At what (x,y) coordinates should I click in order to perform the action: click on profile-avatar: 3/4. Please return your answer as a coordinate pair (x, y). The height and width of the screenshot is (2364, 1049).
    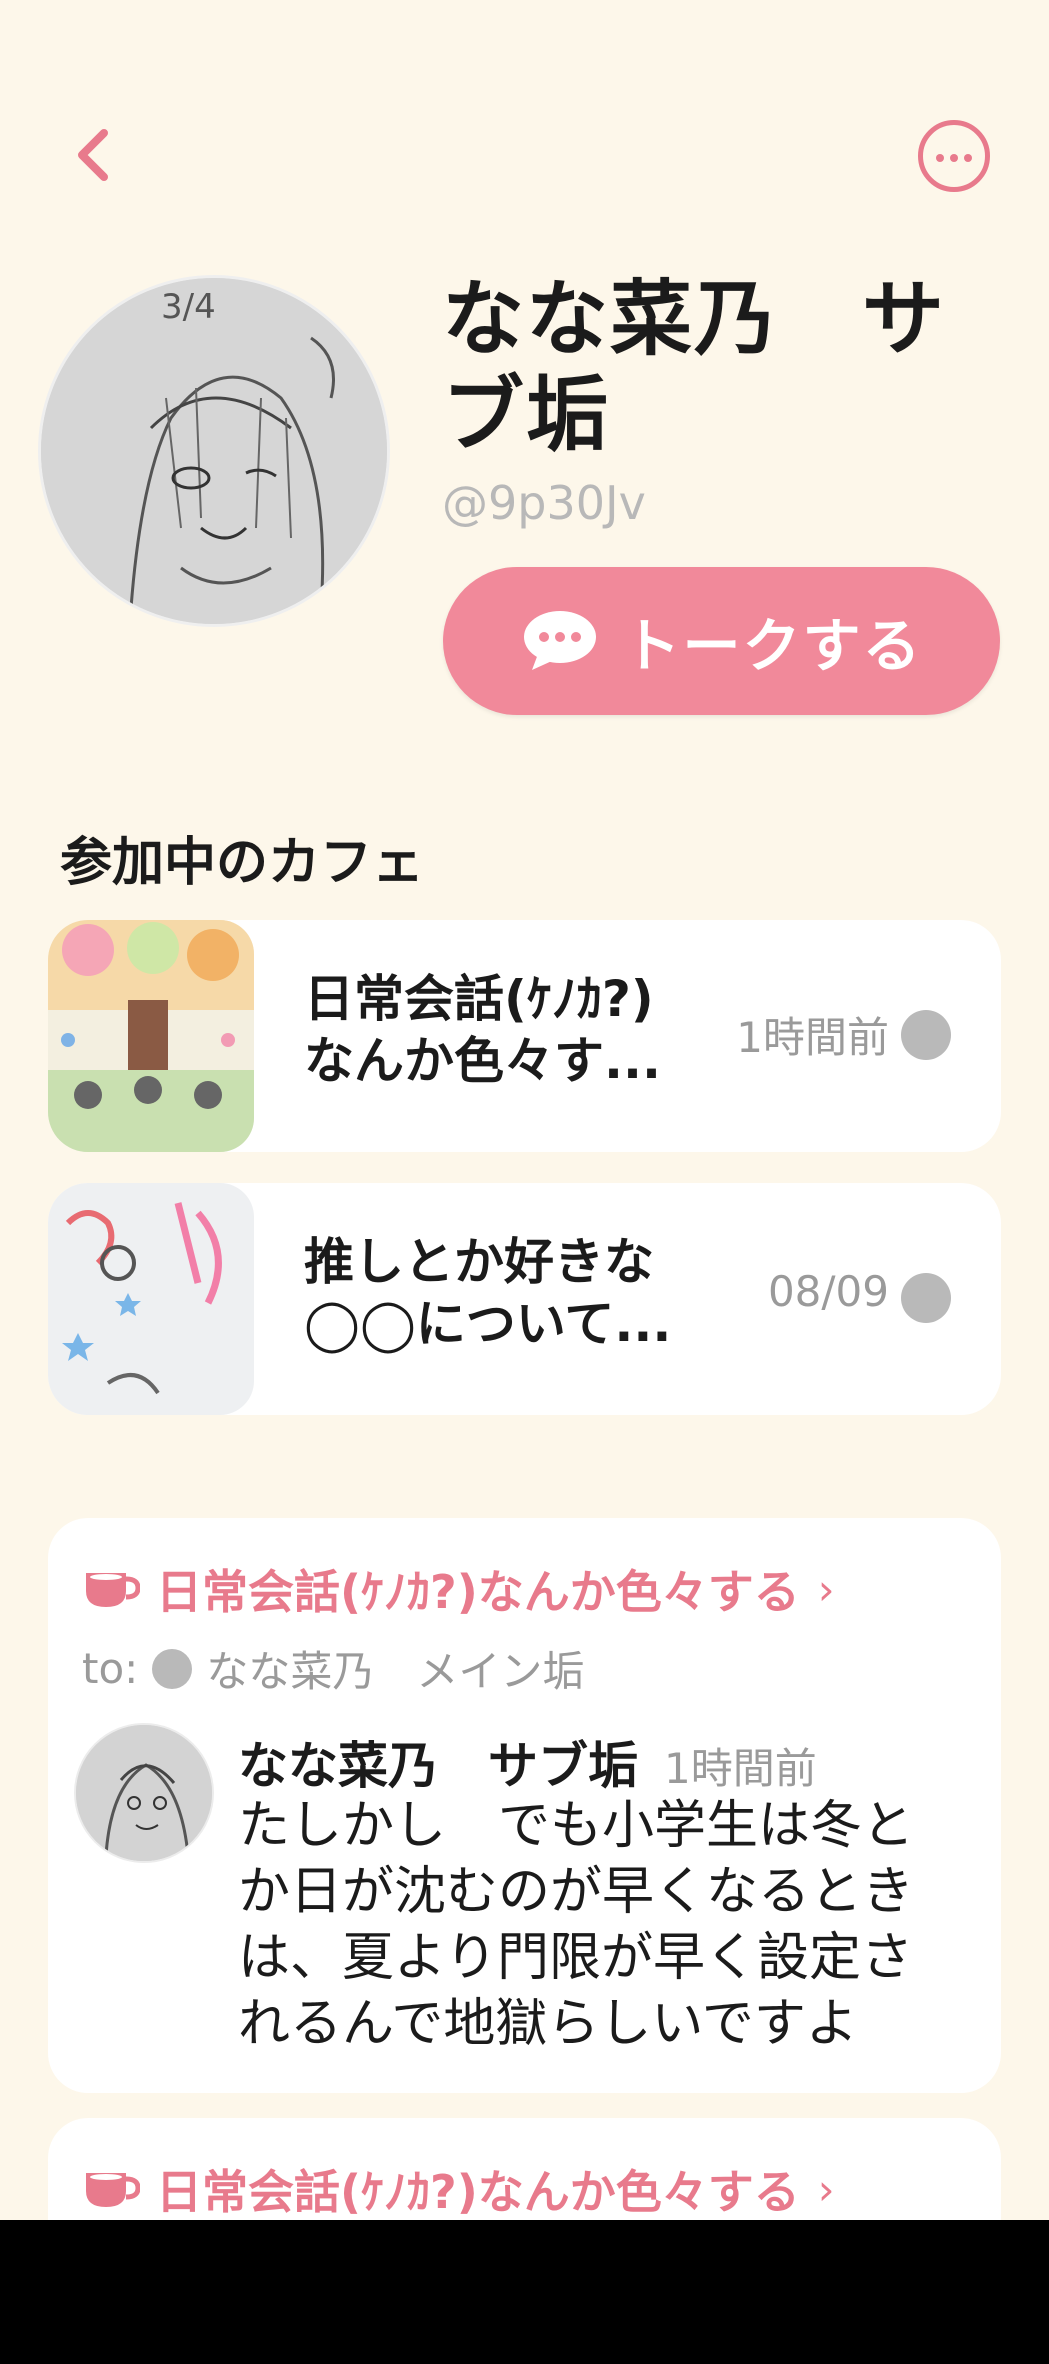
    Looking at the image, I should click on (214, 451).